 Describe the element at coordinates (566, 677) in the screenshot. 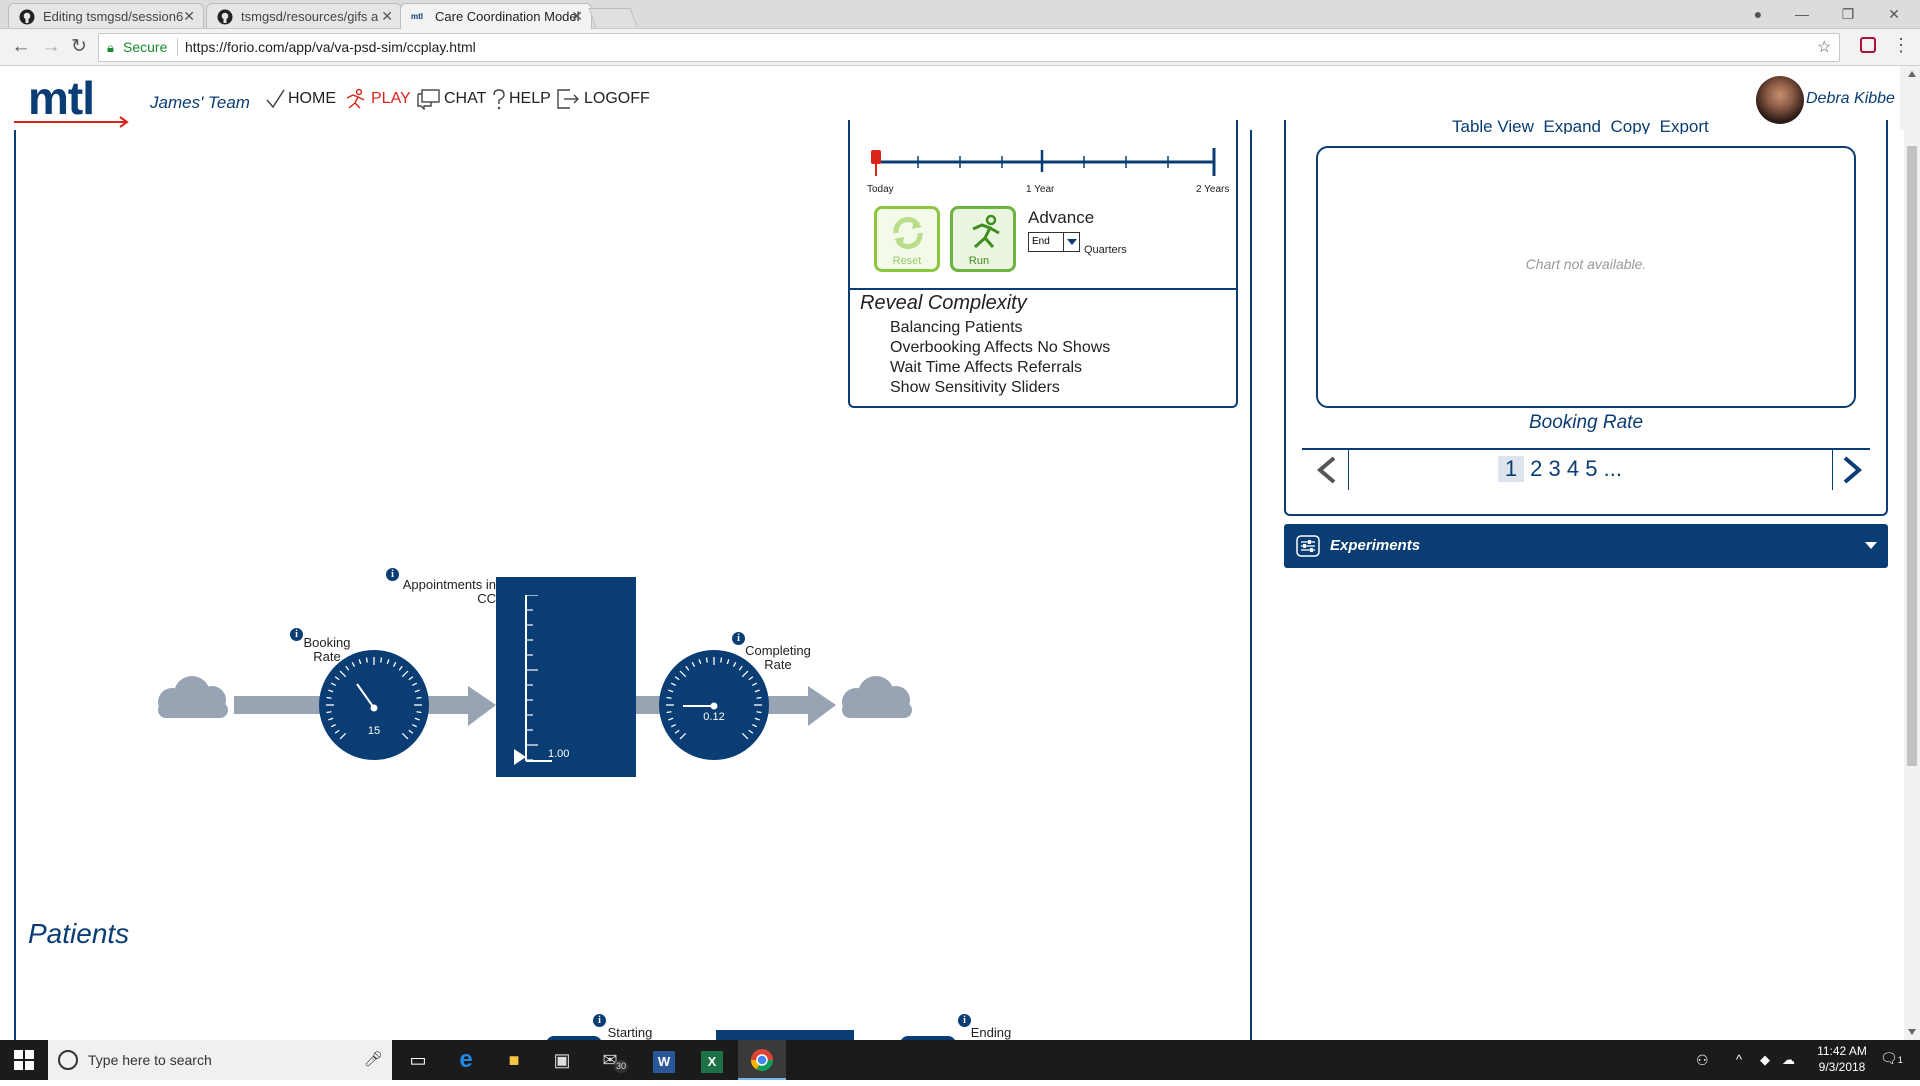

I see `appointments-stock: 1.00` at that location.